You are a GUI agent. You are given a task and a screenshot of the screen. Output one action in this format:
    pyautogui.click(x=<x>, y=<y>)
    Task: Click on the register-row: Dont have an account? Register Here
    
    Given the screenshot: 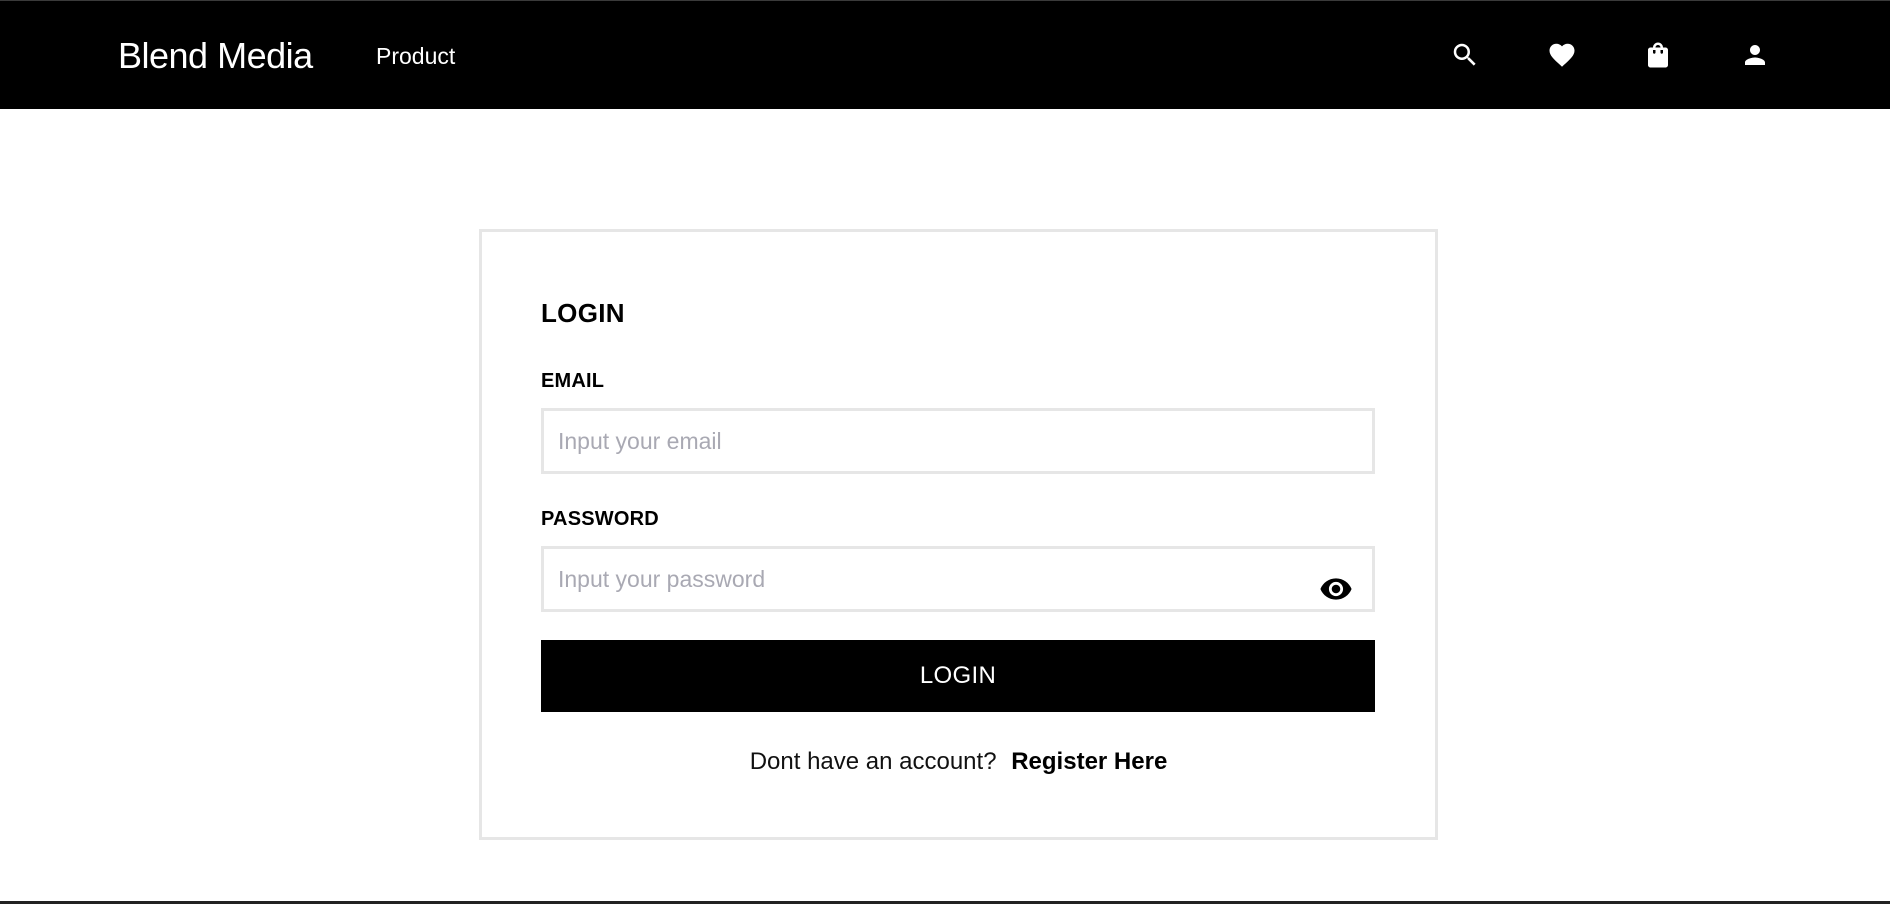 What is the action you would take?
    pyautogui.click(x=958, y=762)
    